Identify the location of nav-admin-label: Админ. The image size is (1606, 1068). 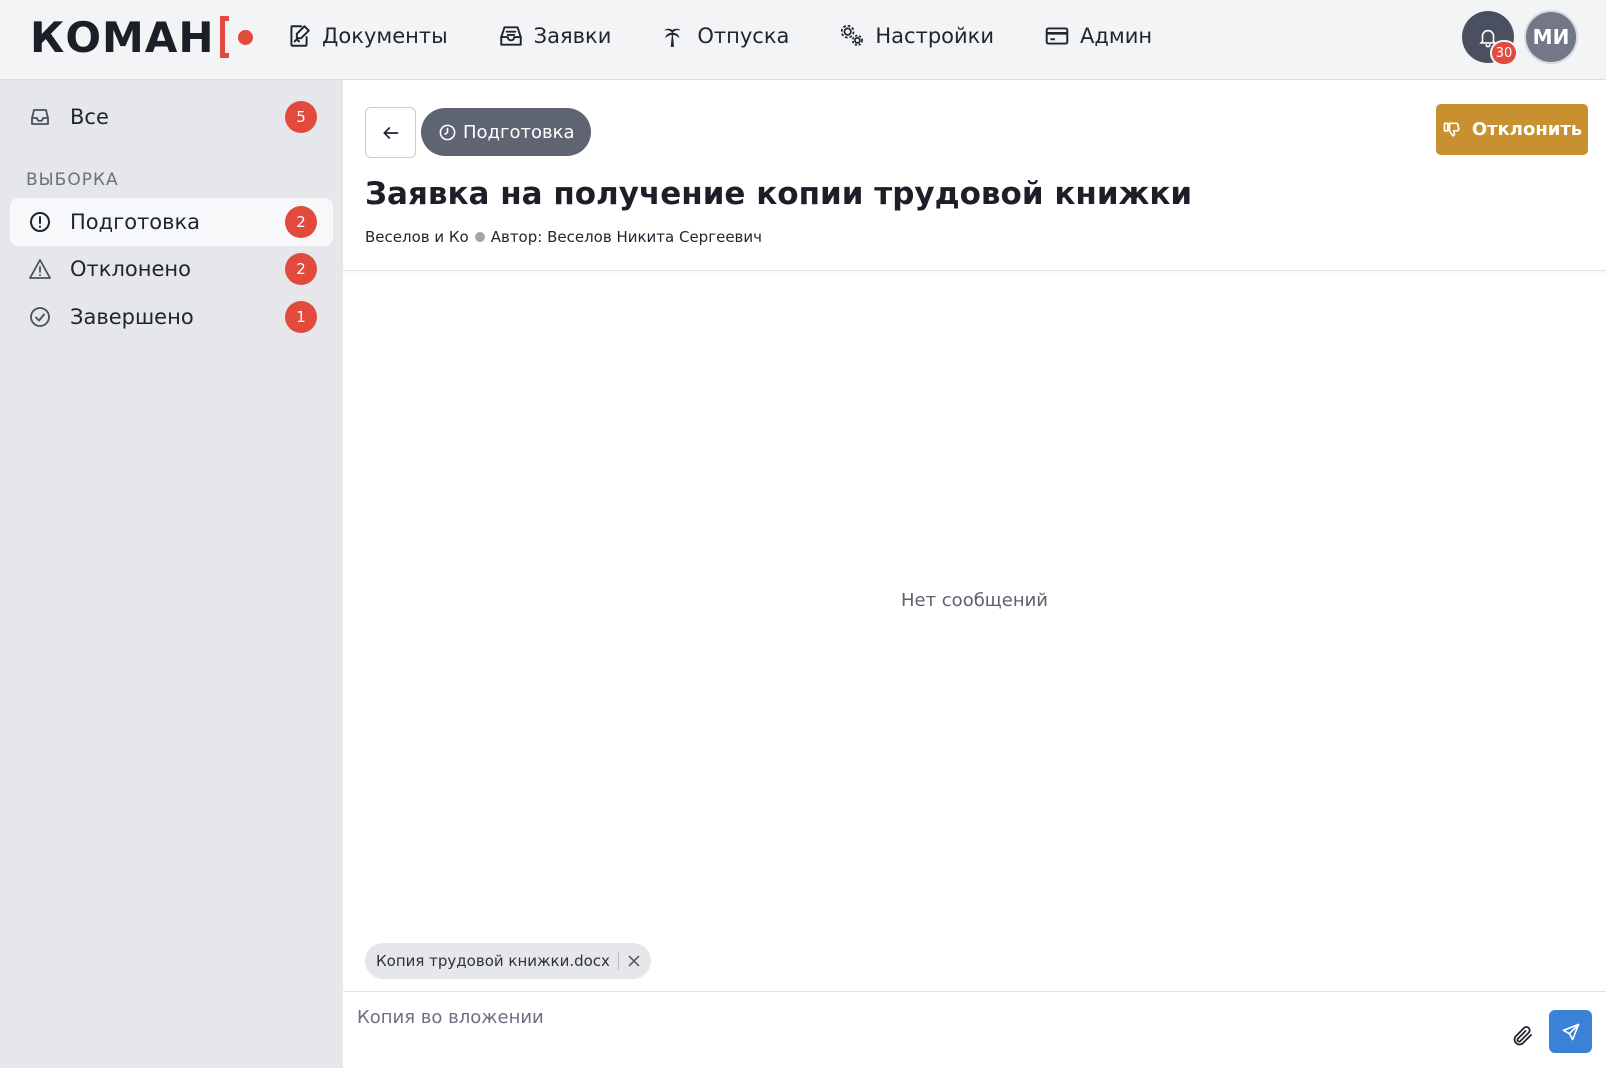
(1116, 36).